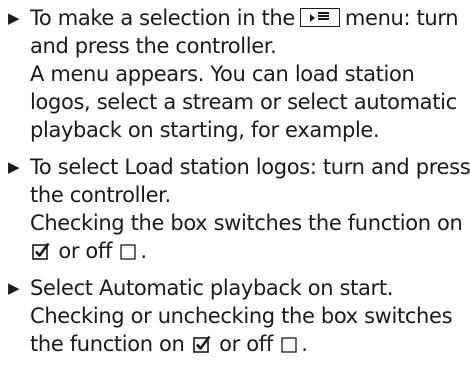  Describe the element at coordinates (401, 18) in the screenshot. I see `instruction-text: menu: turn` at that location.